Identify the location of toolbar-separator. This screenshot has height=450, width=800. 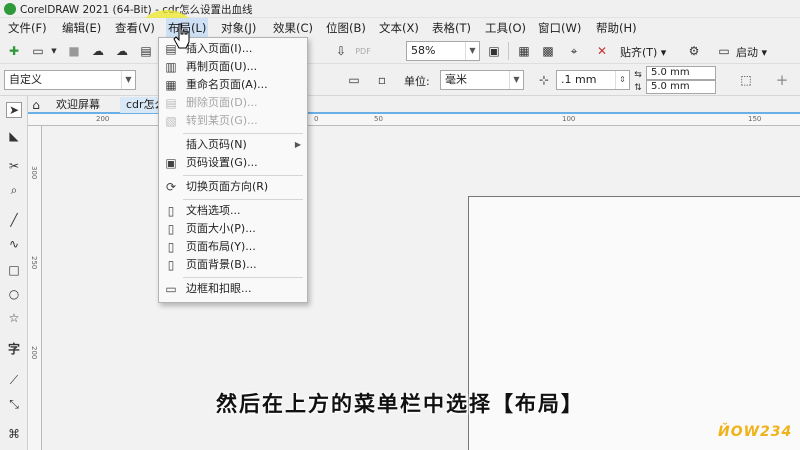
(508, 51).